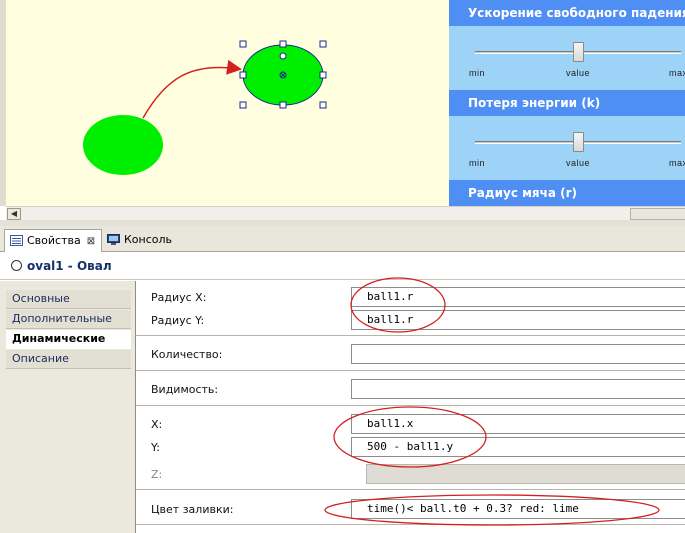 This screenshot has width=685, height=533. I want to click on close-tab-icon: ⊠, so click(91, 241).